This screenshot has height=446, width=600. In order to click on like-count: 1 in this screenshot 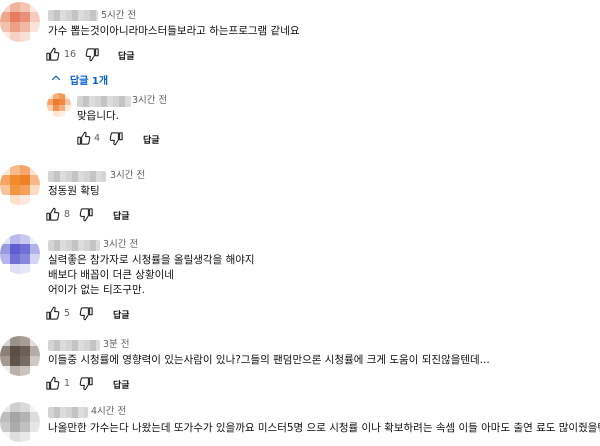, I will do `click(67, 383)`.